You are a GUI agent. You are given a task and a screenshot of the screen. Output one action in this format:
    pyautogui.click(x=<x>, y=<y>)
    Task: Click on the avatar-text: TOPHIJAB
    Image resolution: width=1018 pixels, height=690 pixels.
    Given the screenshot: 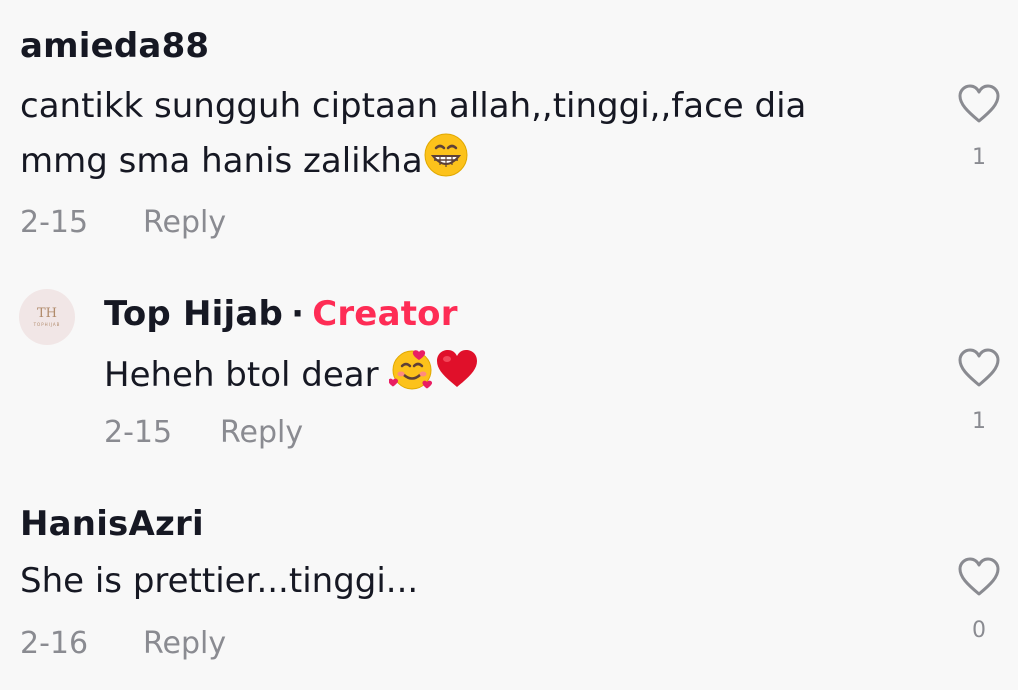 What is the action you would take?
    pyautogui.click(x=47, y=324)
    